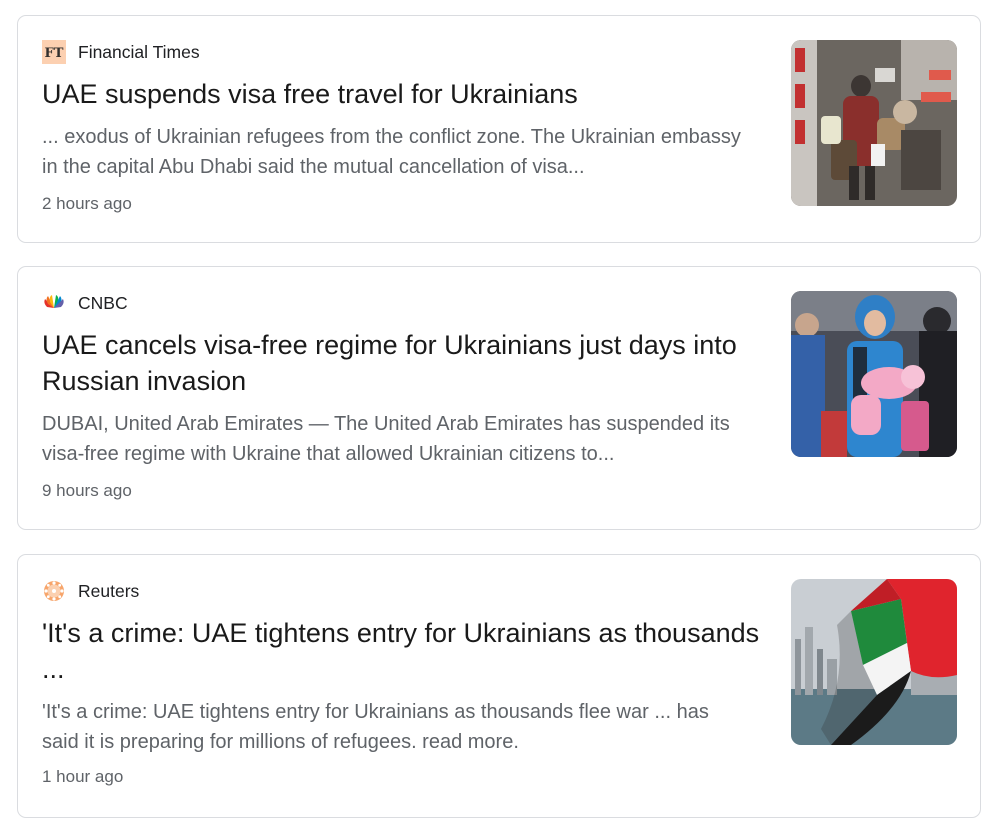  I want to click on news-source: Reuters, so click(90, 591).